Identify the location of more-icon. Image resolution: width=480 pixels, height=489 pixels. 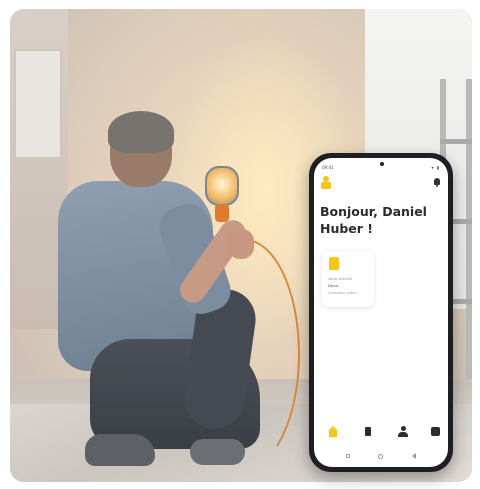
(436, 432).